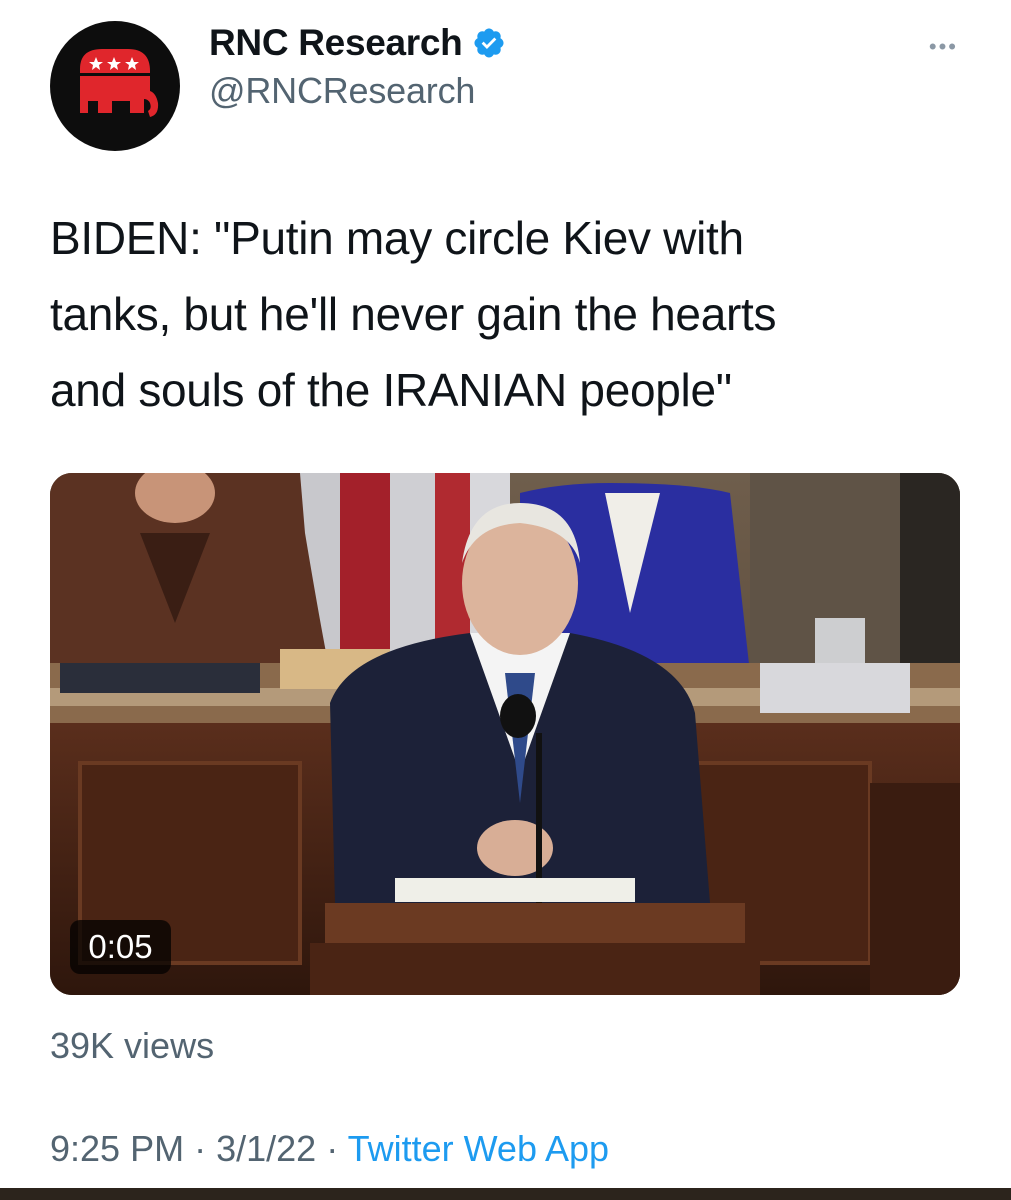 This screenshot has height=1200, width=1011. What do you see at coordinates (413, 314) in the screenshot?
I see `tweet-text-line: tanks, but he'll never gain the hearts` at bounding box center [413, 314].